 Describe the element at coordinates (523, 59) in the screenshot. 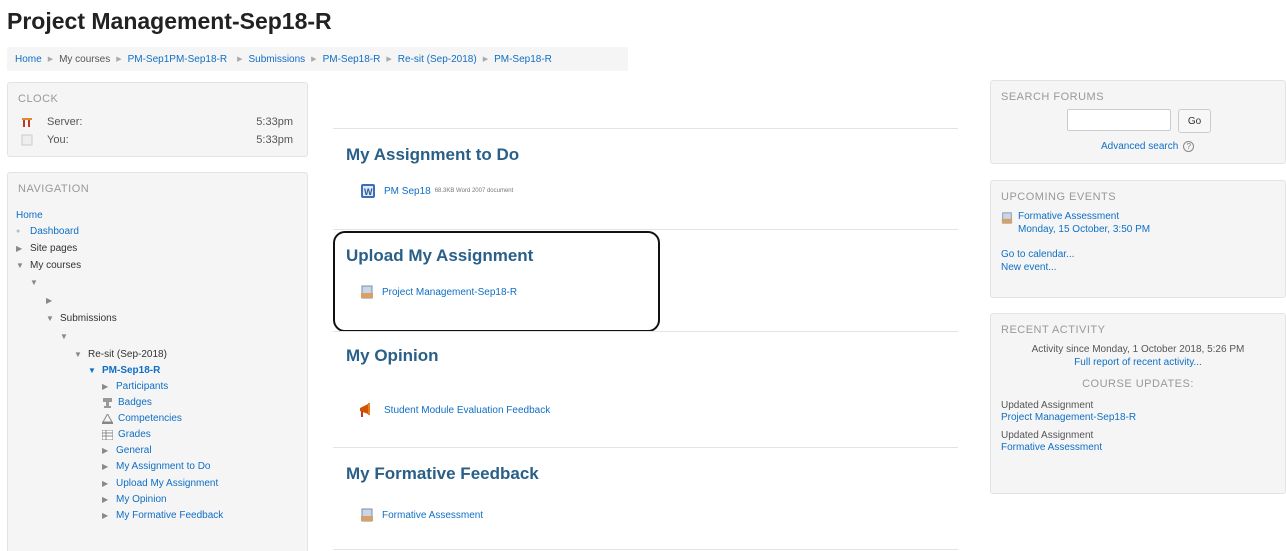

I see `breadcrumb-current: PM-Sep18-R` at that location.